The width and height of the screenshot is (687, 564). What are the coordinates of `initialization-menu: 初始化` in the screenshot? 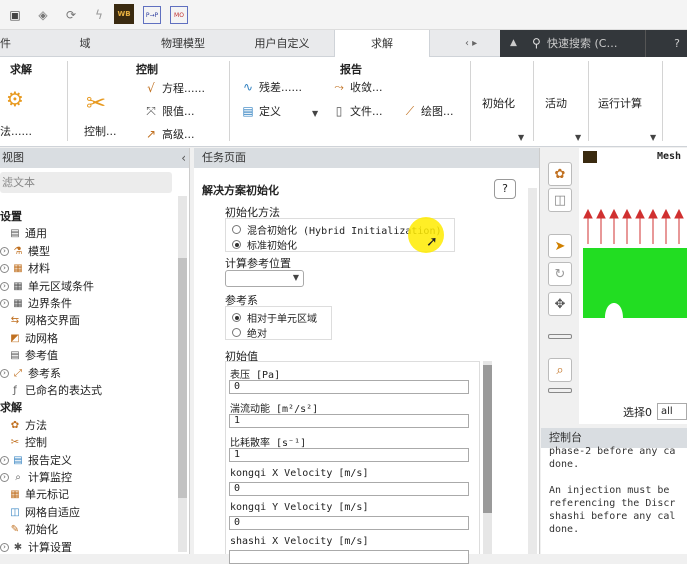 It's located at (498, 103).